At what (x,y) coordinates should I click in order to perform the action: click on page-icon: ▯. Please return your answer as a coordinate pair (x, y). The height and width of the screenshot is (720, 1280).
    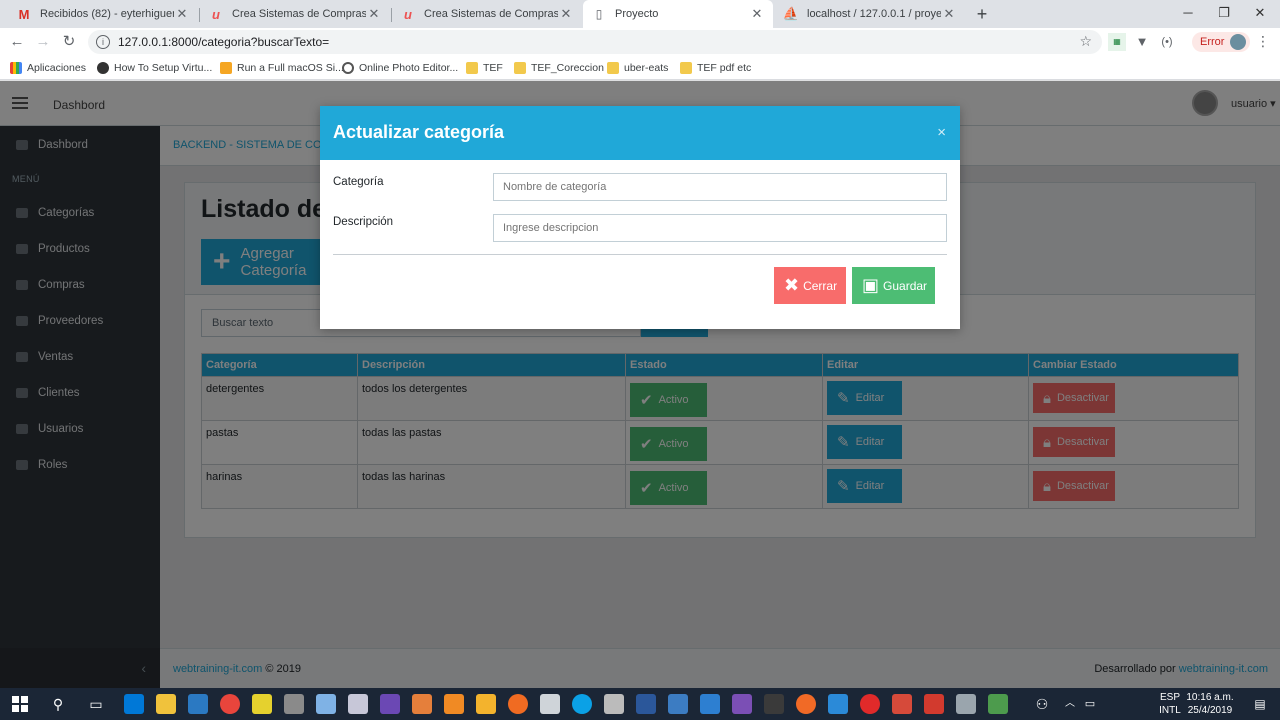
    Looking at the image, I should click on (599, 14).